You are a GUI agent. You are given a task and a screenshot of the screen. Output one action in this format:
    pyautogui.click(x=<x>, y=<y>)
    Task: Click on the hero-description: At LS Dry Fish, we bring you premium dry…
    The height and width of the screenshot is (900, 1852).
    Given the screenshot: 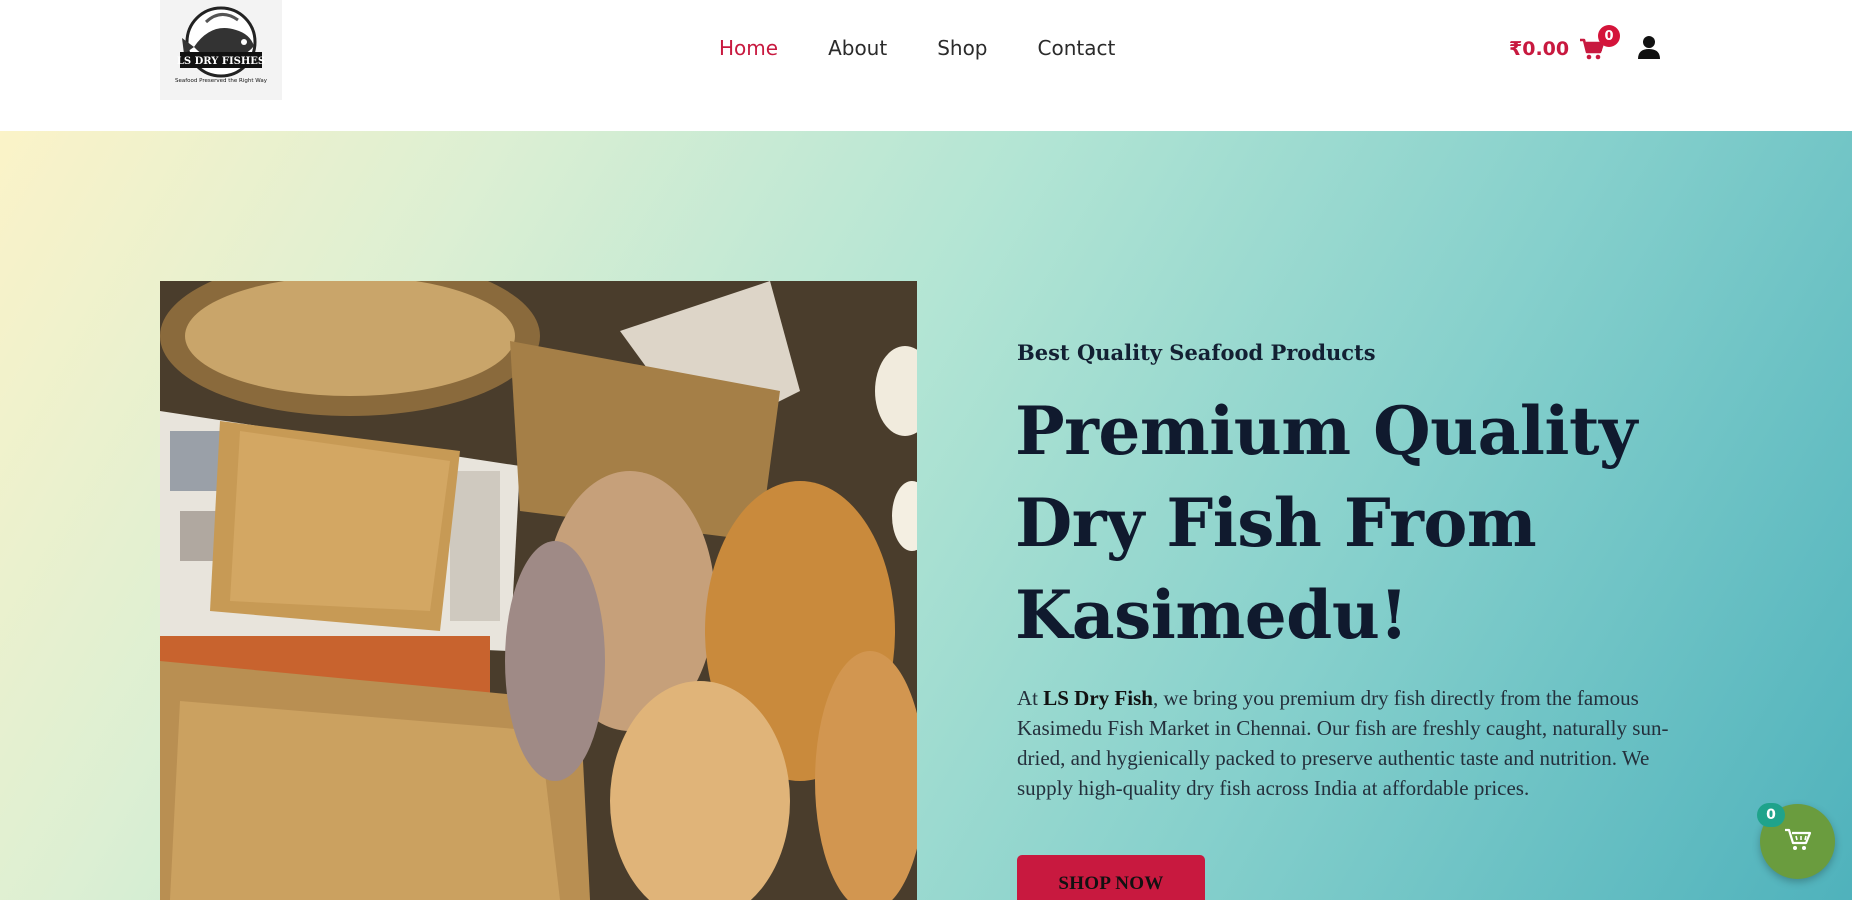 What is the action you would take?
    pyautogui.click(x=1347, y=743)
    